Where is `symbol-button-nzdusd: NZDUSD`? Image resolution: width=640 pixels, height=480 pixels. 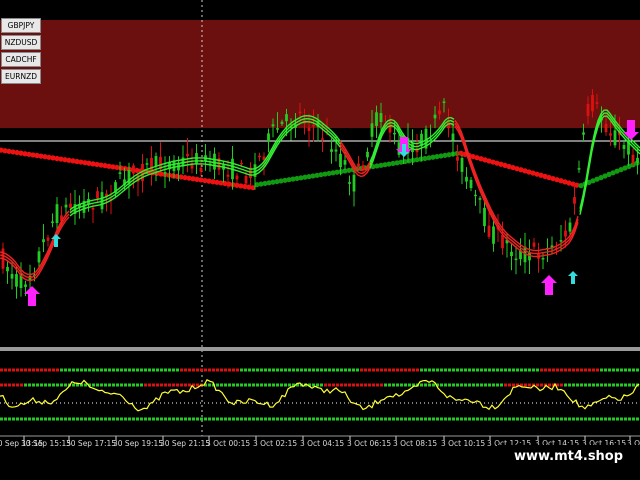 symbol-button-nzdusd: NZDUSD is located at coordinates (21, 42).